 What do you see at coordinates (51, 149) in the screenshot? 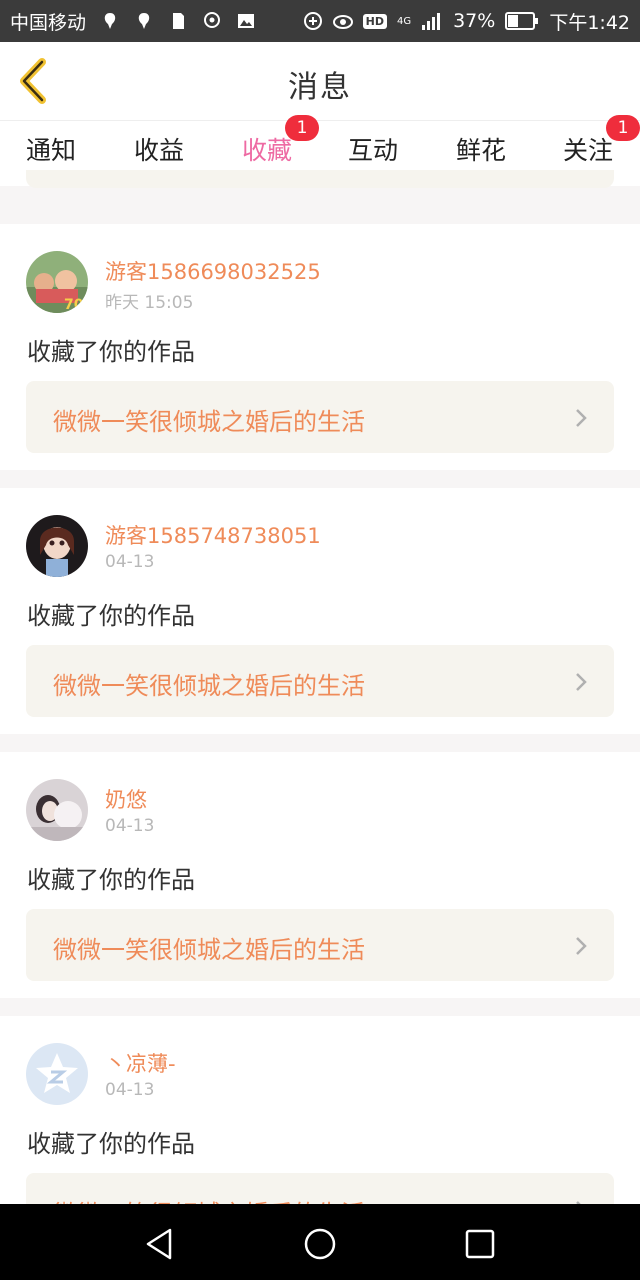
I see `tab-notifications: 通知` at bounding box center [51, 149].